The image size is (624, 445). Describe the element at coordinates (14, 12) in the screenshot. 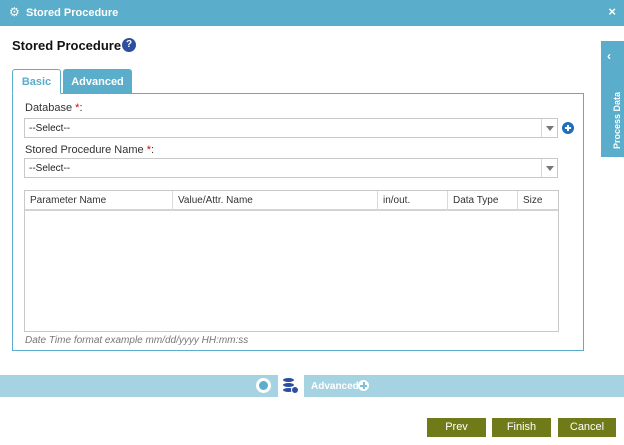

I see `gear-icon: ⚙` at that location.